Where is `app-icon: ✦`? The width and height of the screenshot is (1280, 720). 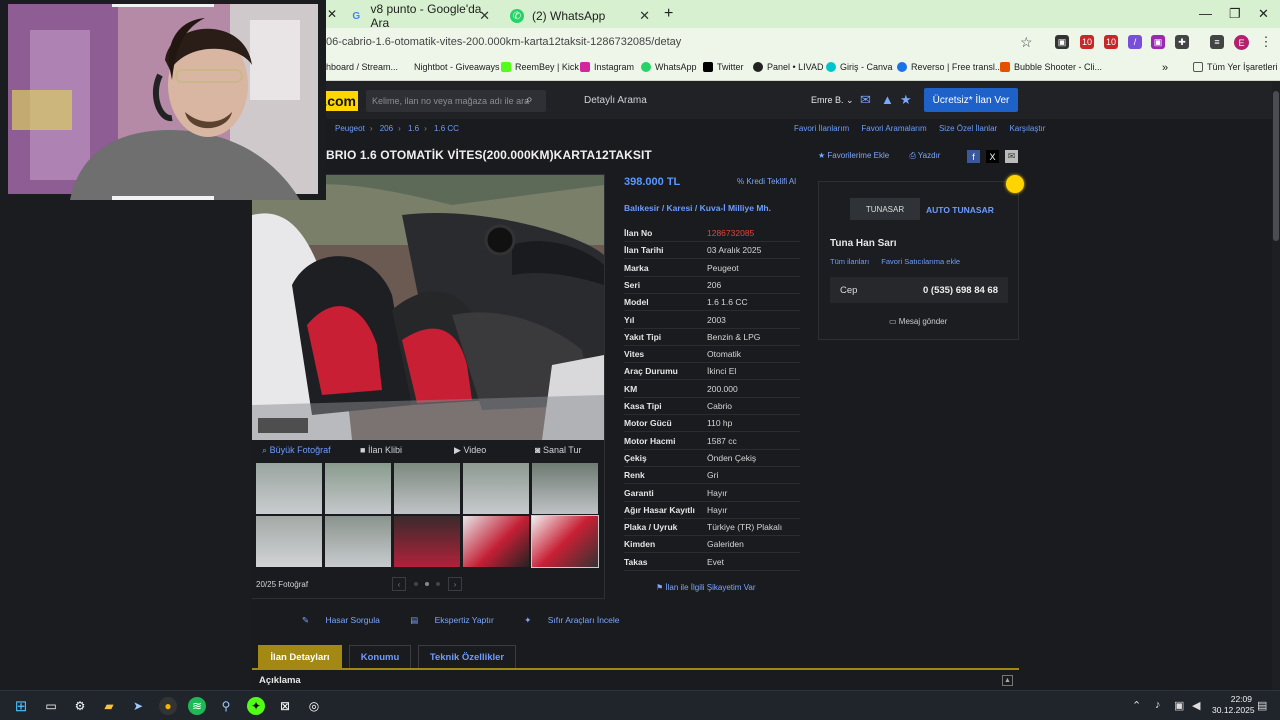
app-icon: ✦ is located at coordinates (256, 706).